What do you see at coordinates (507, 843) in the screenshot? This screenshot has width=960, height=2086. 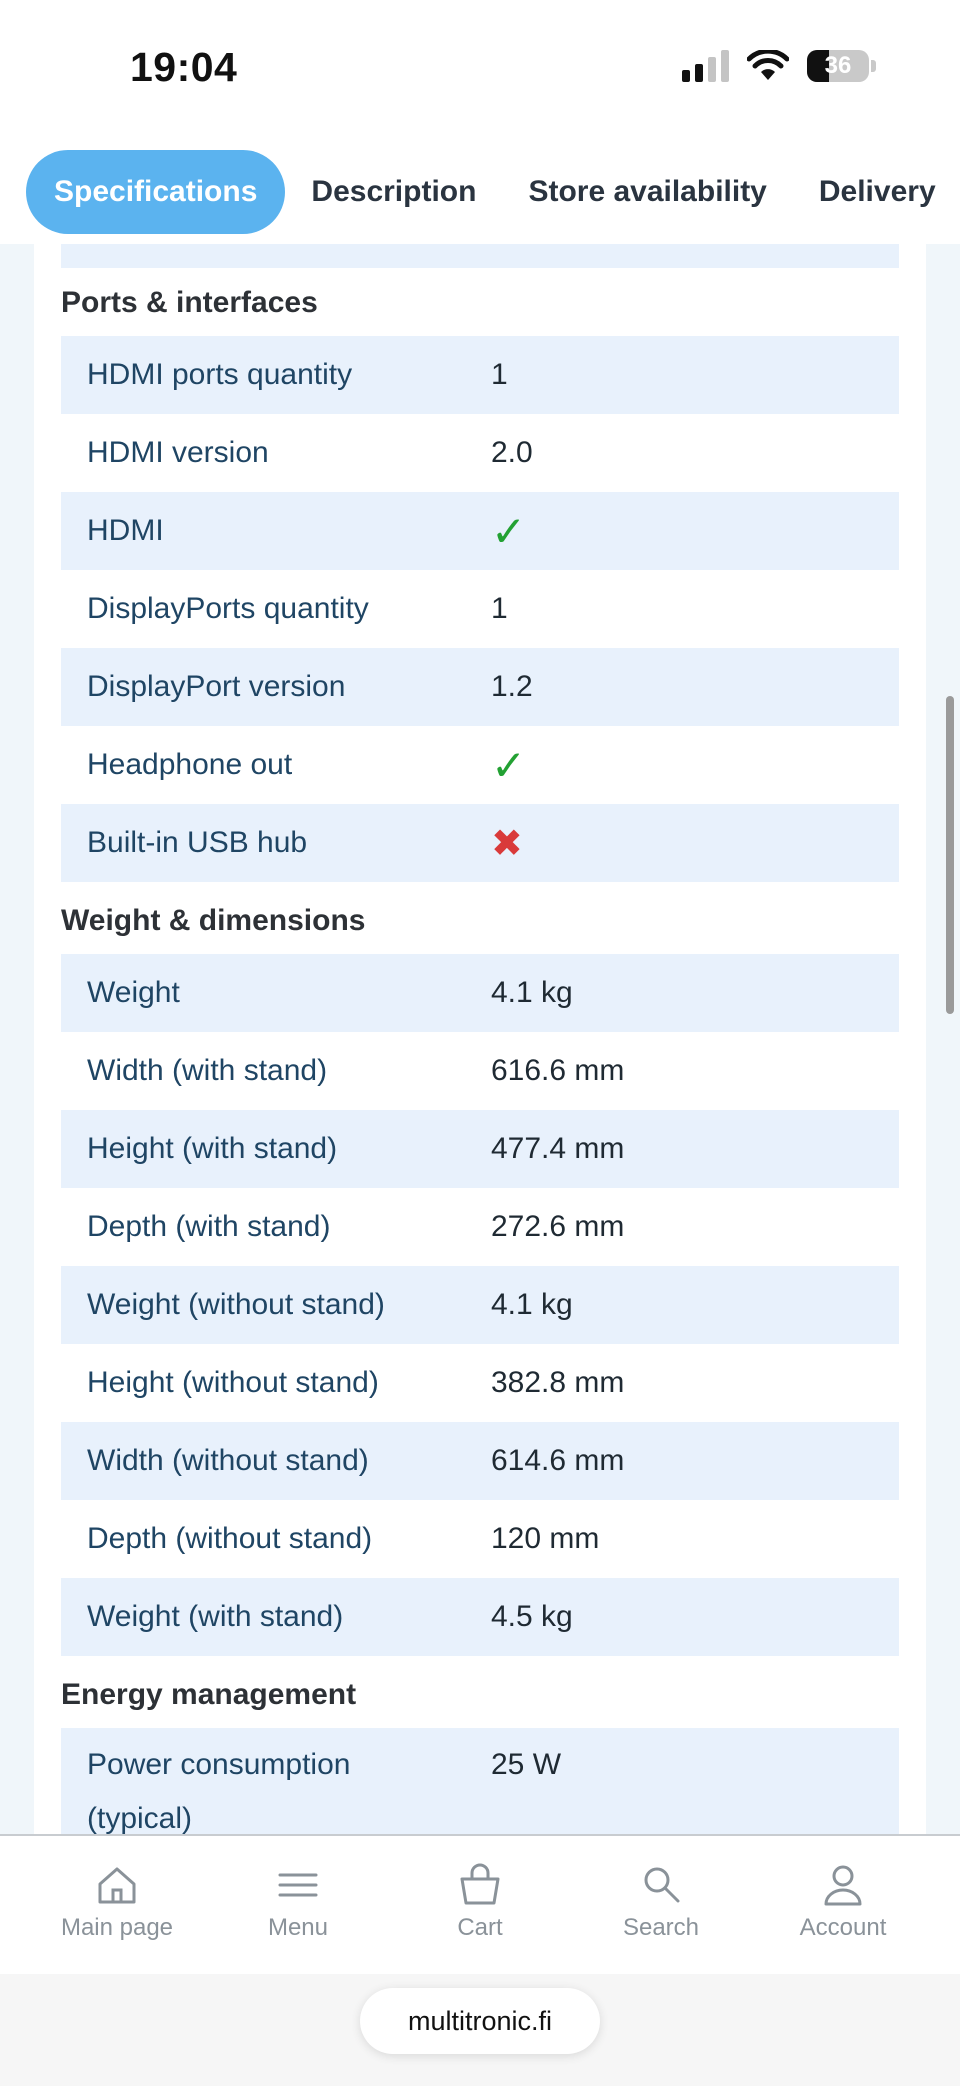 I see `cross-icon: ✖` at bounding box center [507, 843].